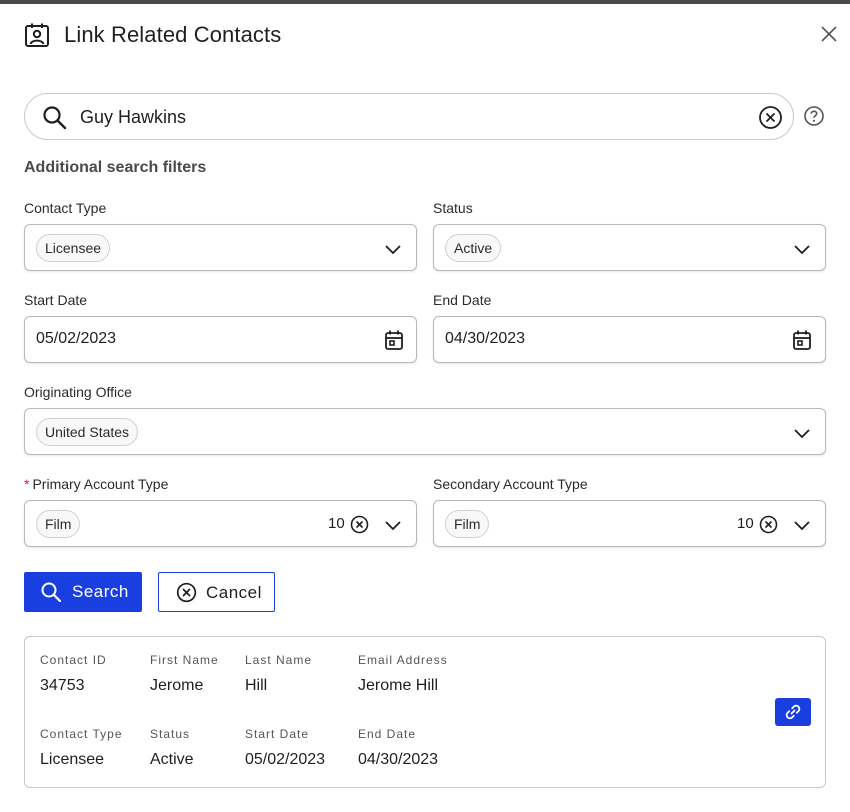  What do you see at coordinates (387, 734) in the screenshot?
I see `end-date-header: End Date` at bounding box center [387, 734].